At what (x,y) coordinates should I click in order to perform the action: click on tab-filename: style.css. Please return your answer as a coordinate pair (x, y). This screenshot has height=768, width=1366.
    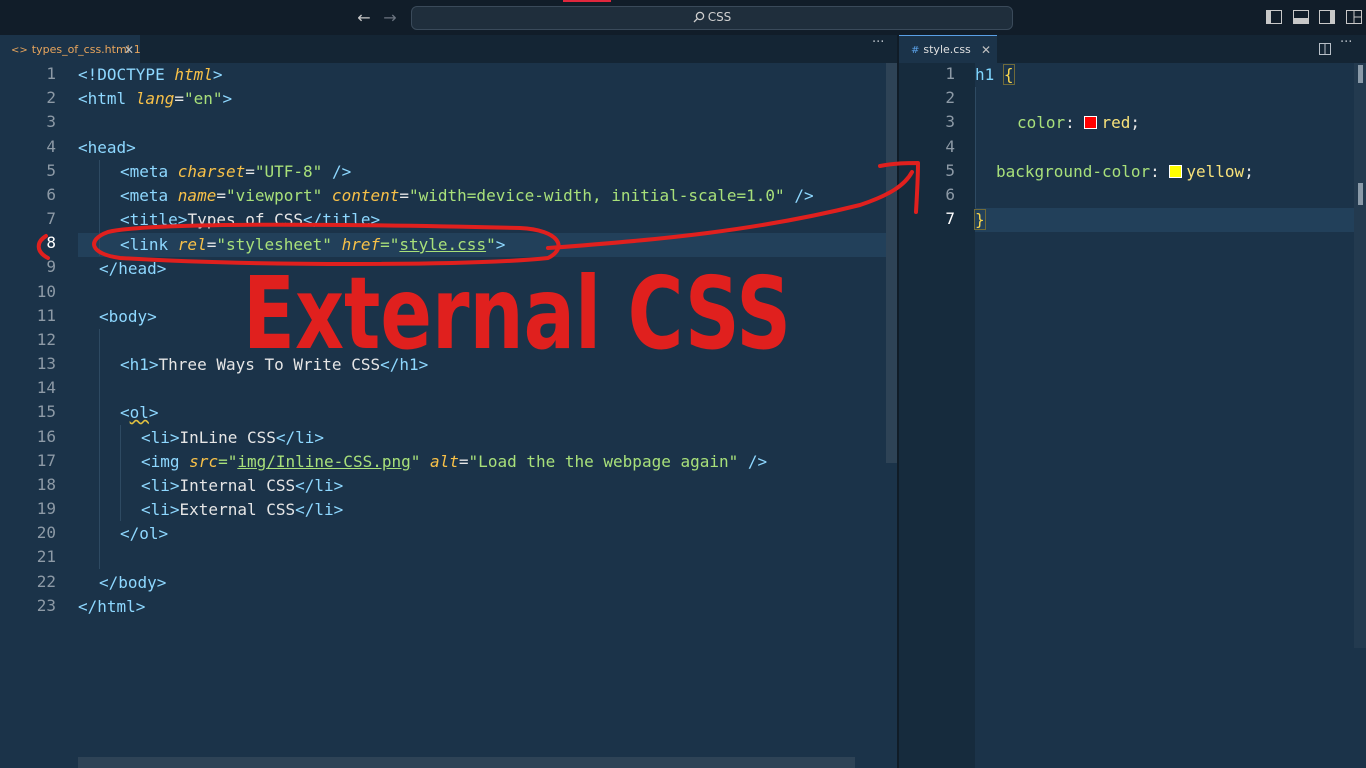
    Looking at the image, I should click on (947, 49).